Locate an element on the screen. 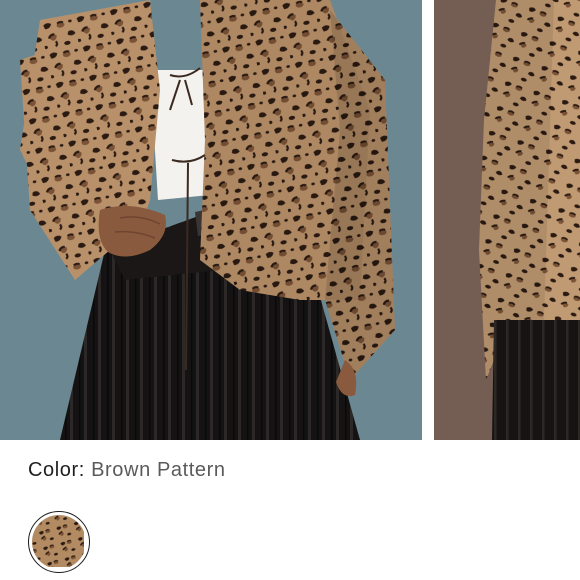  color-swatch-brown-pattern is located at coordinates (59, 542).